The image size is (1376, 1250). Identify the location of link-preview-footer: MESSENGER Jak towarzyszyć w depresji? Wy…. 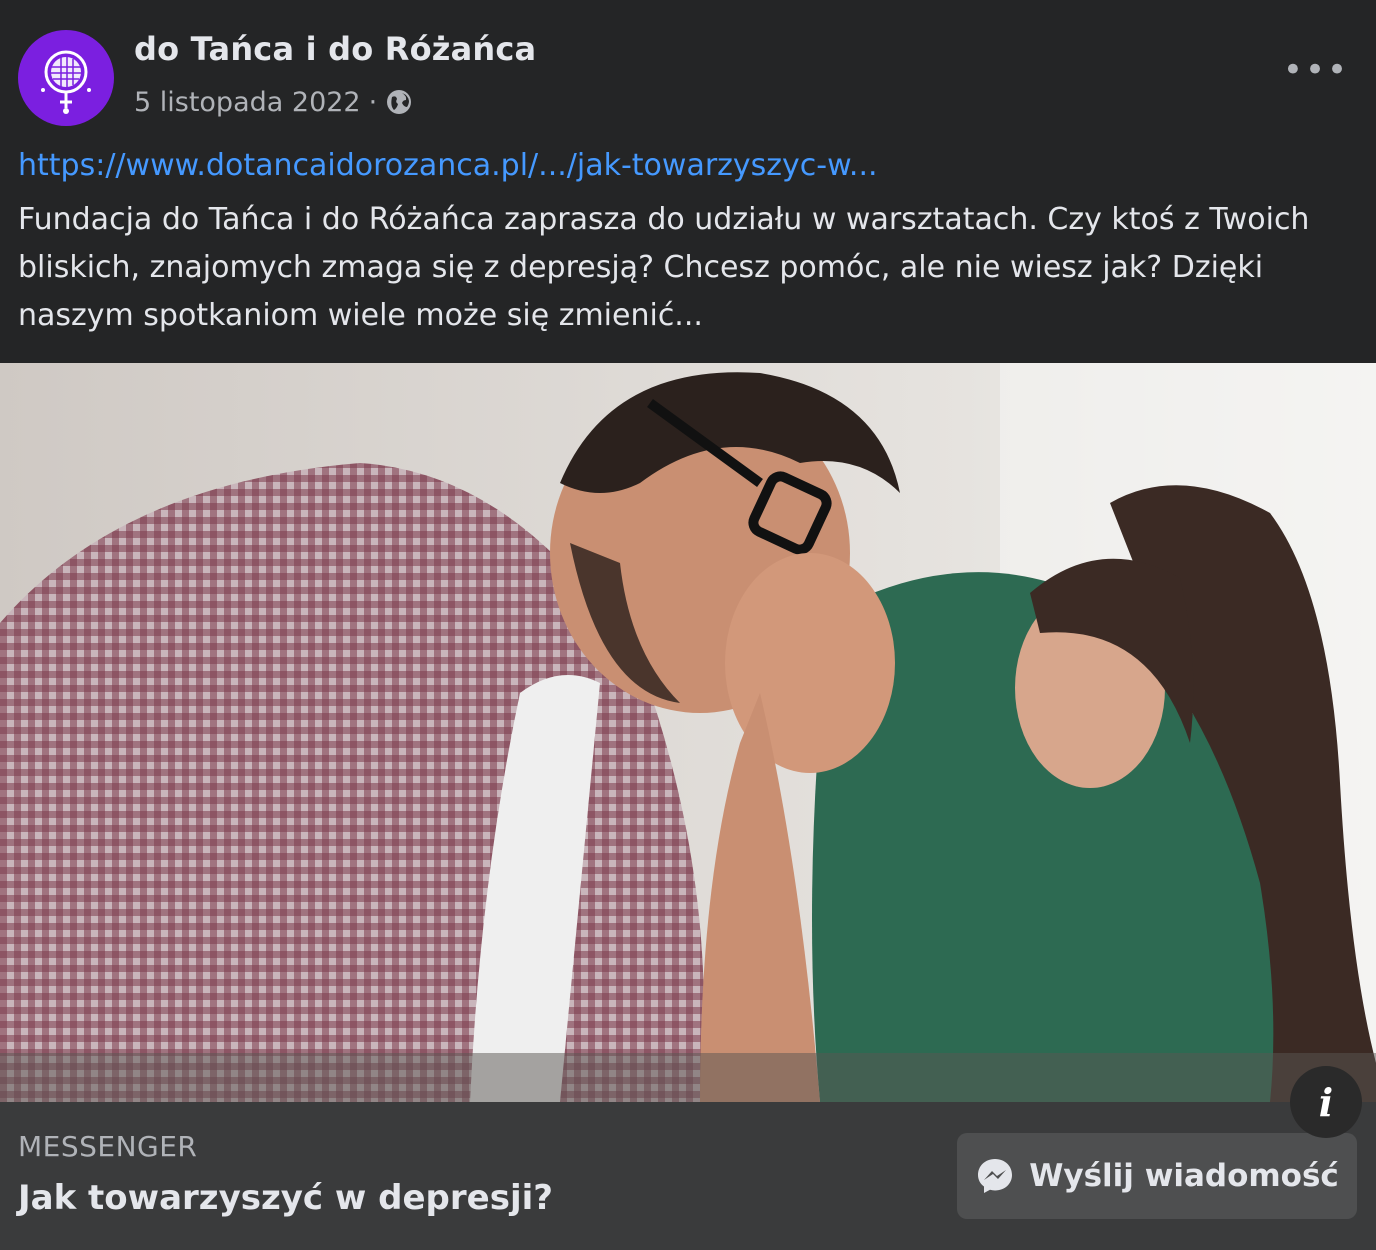
(688, 1176).